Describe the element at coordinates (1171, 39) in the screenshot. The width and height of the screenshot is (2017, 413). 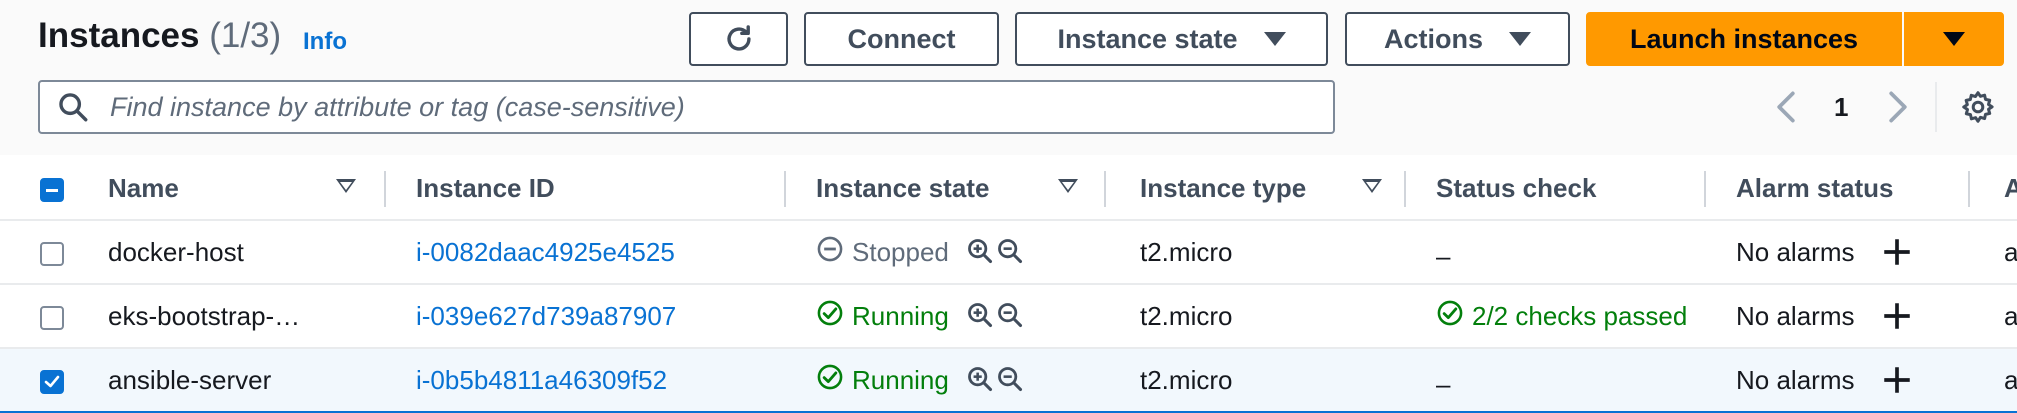
I see `instance-state-dropdown: Instance state` at that location.